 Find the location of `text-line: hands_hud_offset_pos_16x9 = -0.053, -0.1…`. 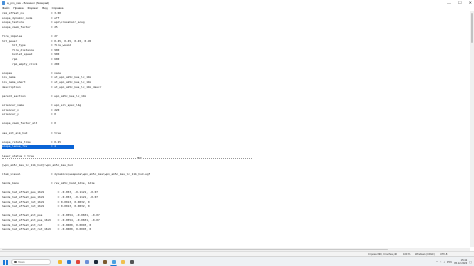

text-line: hands_hud_offset_pos_16x9 = -0.053, -0.1… is located at coordinates (50, 197).